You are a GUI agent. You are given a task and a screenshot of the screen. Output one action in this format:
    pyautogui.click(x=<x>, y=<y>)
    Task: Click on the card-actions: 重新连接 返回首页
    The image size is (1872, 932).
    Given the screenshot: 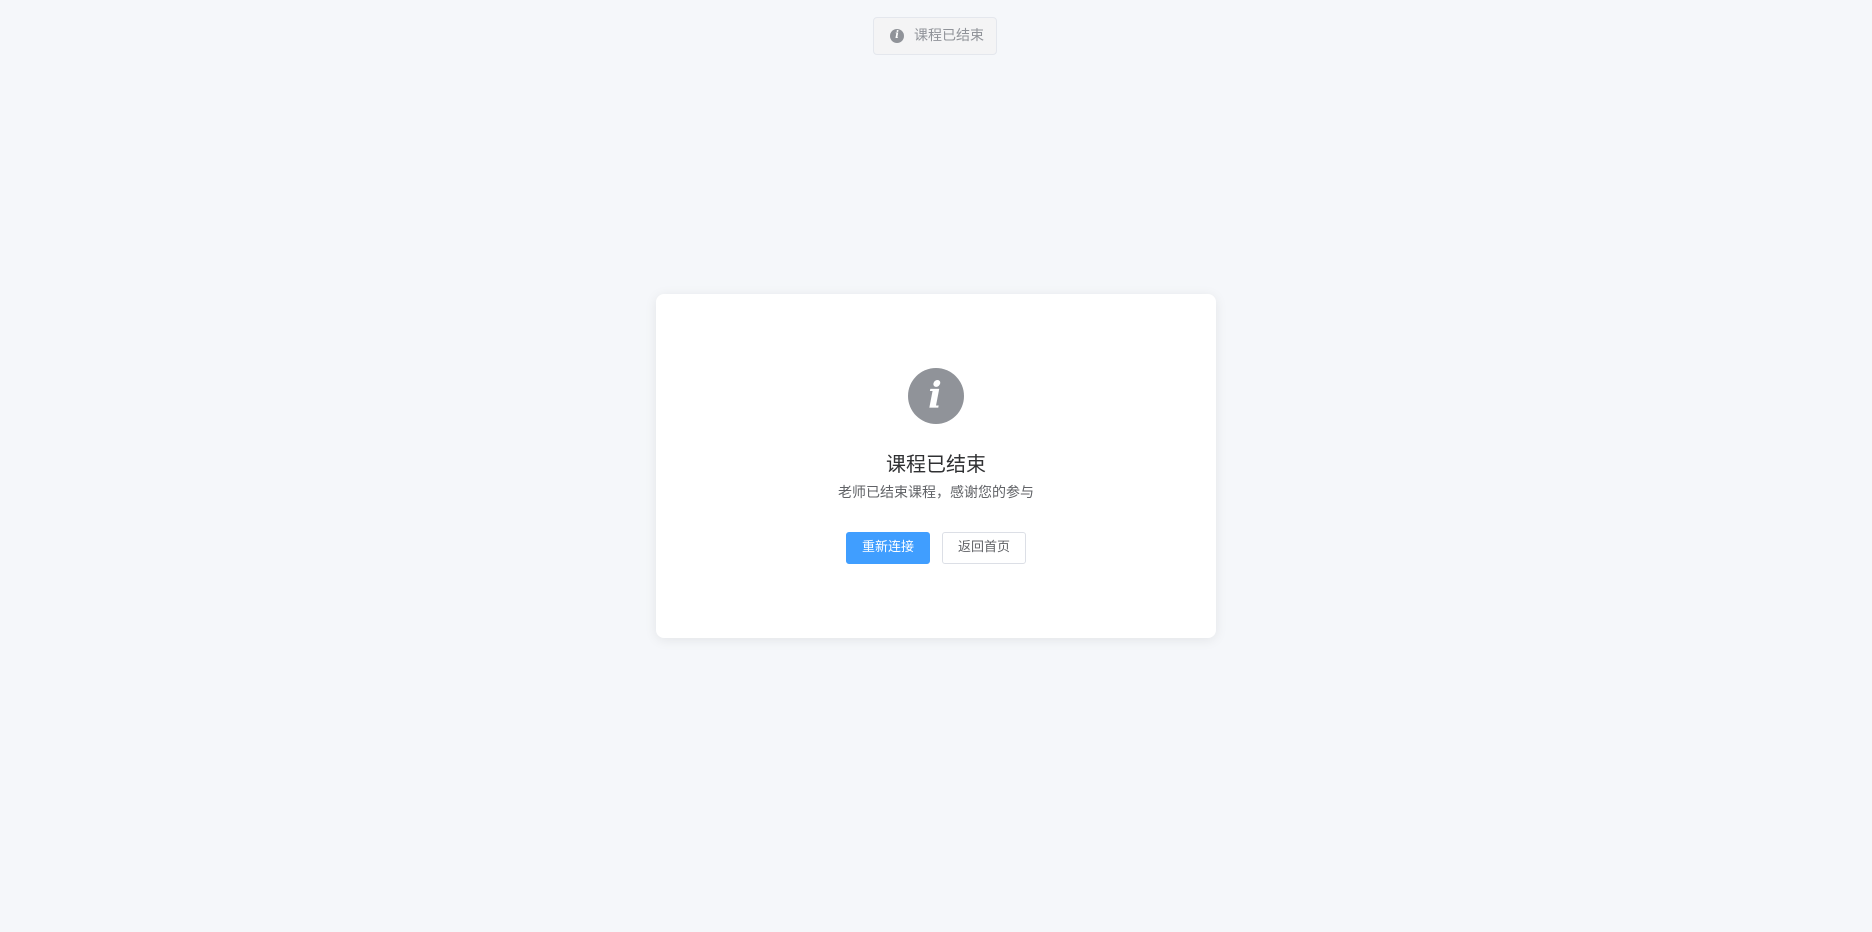 What is the action you would take?
    pyautogui.click(x=936, y=548)
    